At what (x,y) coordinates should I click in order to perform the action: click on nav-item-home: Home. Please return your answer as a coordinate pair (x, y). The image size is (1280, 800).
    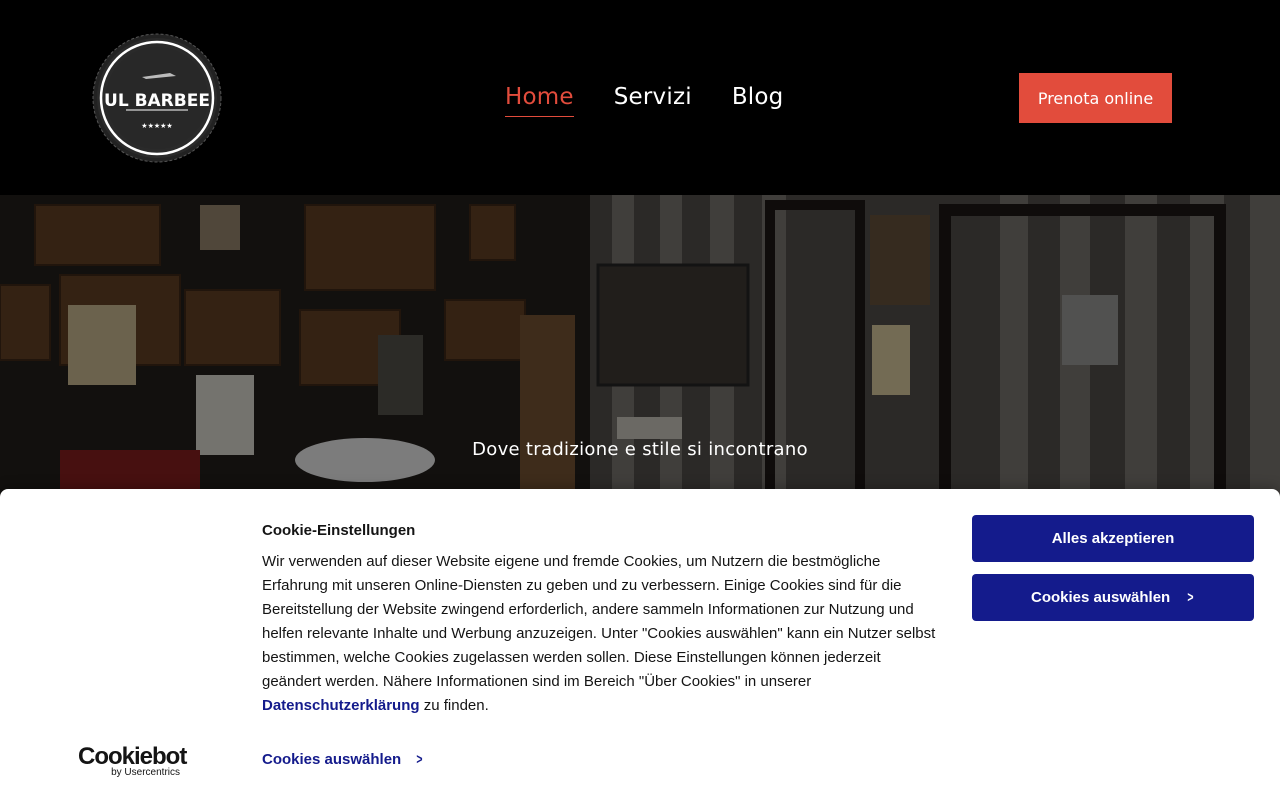
    Looking at the image, I should click on (539, 100).